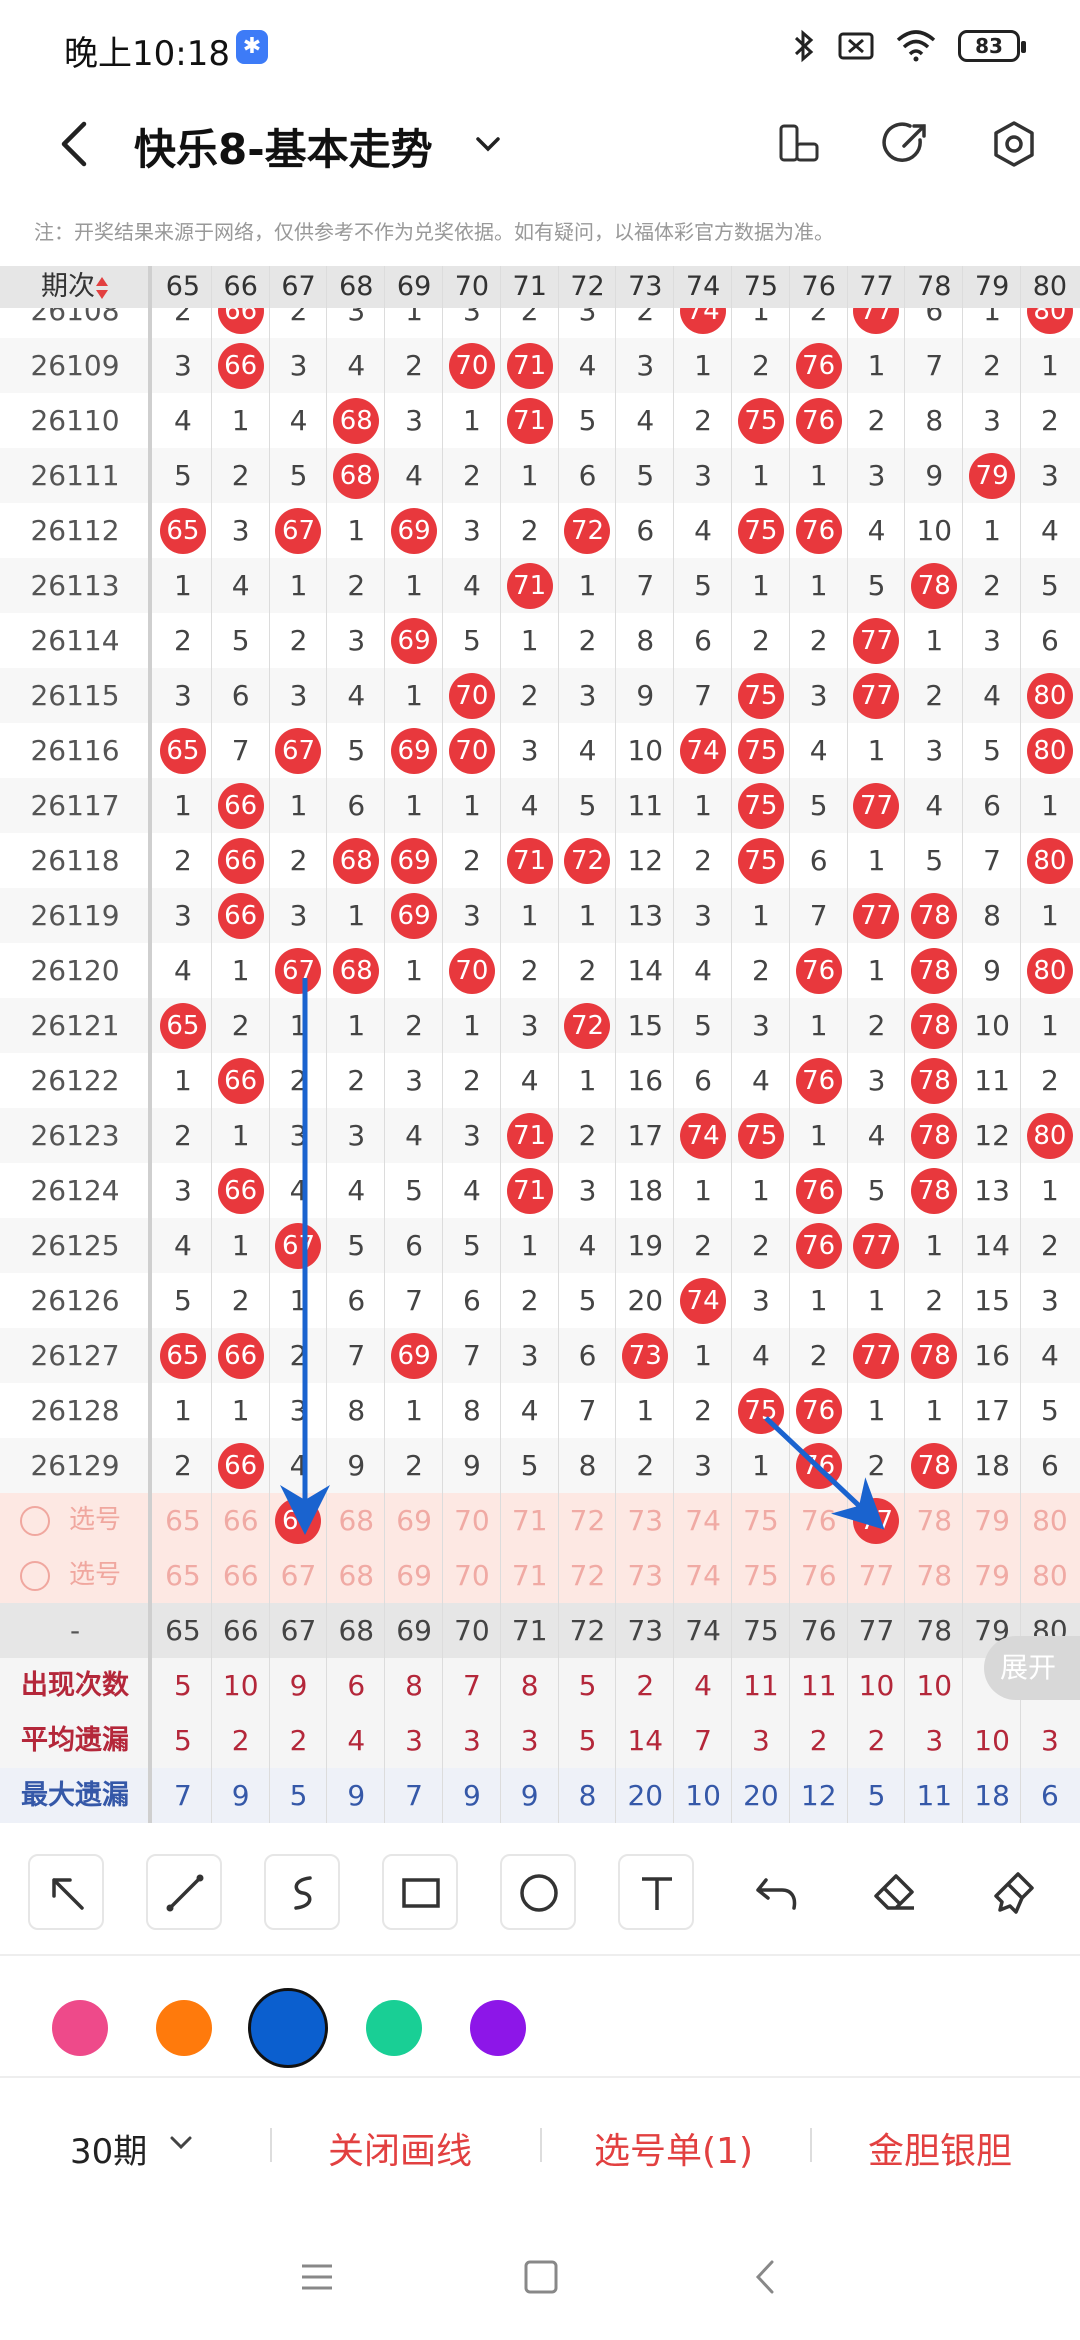 The height and width of the screenshot is (2340, 1080). I want to click on select-number: 73, so click(645, 1520).